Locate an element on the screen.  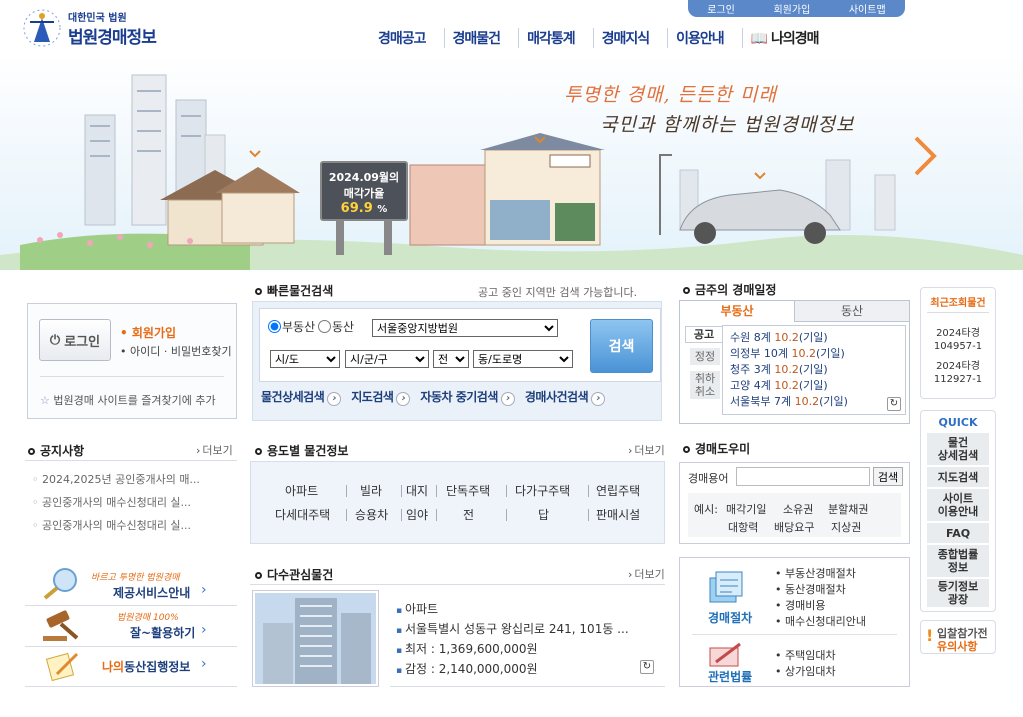
radio-movable: 동산 is located at coordinates (336, 326).